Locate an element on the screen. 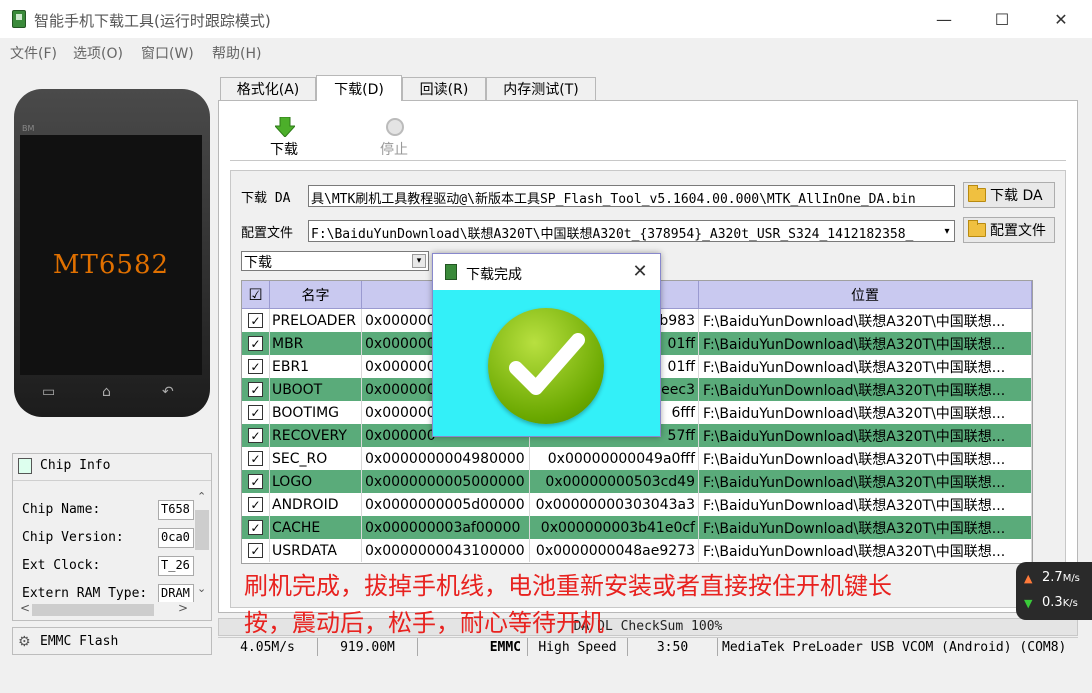 This screenshot has height=693, width=1092. emmc-flash-label: EMMC Flash is located at coordinates (79, 641).